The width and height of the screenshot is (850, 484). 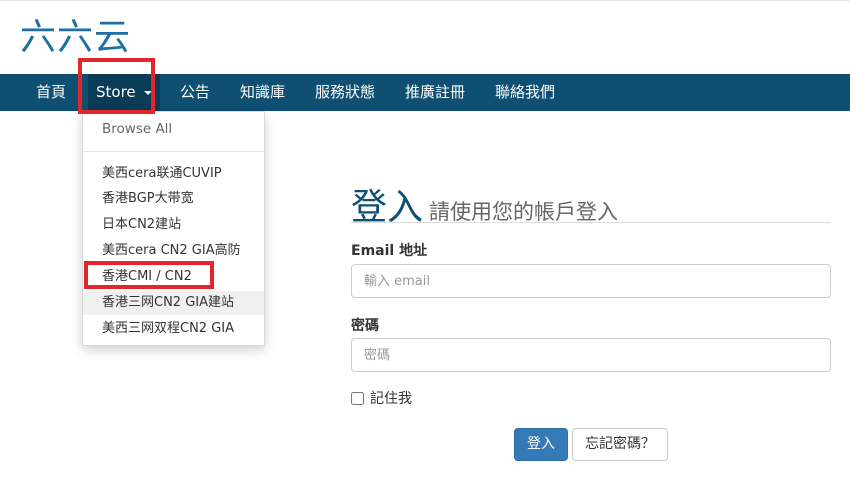 I want to click on dropdown-item-us-cera-gia: 美西cera CN2 GIA高防, so click(x=173, y=251).